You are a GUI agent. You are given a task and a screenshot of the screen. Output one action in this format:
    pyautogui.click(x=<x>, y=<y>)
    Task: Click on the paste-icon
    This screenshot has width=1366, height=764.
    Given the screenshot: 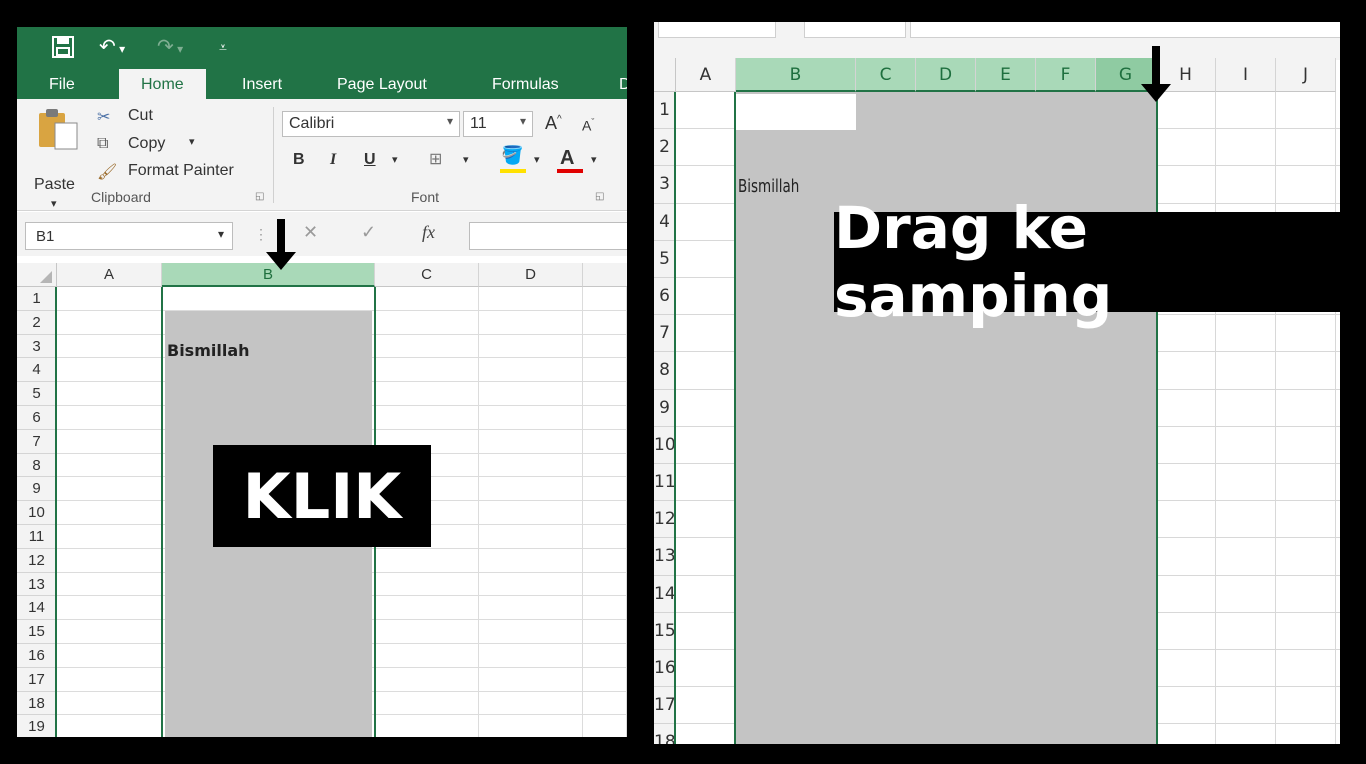 What is the action you would take?
    pyautogui.click(x=59, y=129)
    